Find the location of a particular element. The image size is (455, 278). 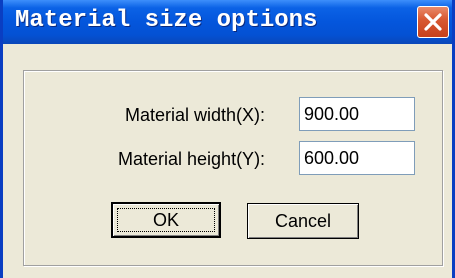

ok-button: OK is located at coordinates (166, 220).